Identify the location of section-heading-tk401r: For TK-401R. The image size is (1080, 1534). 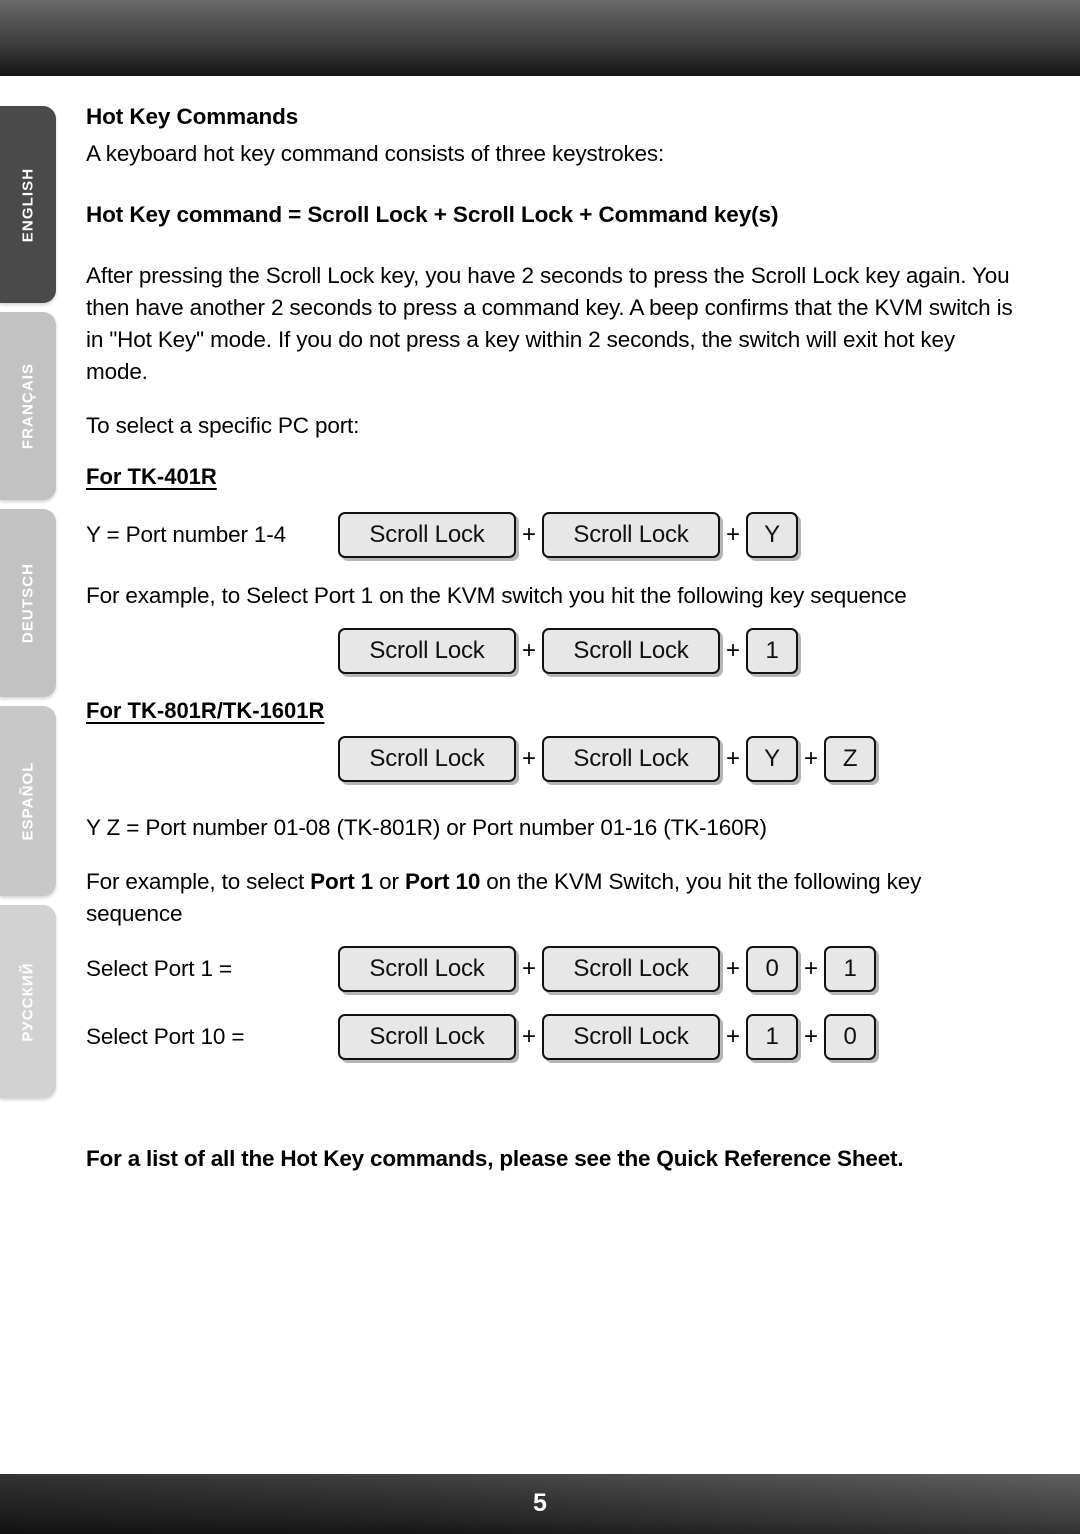
(151, 476).